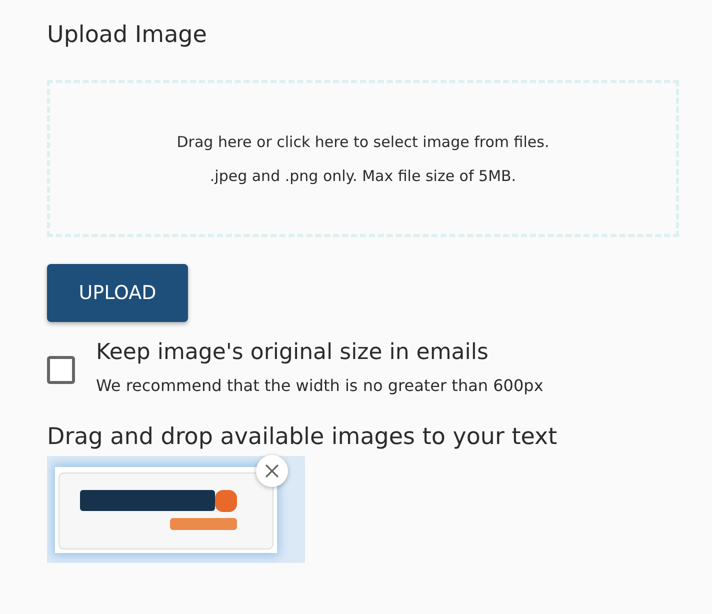  Describe the element at coordinates (302, 437) in the screenshot. I see `images-heading: Drag and drop available images to your text` at that location.